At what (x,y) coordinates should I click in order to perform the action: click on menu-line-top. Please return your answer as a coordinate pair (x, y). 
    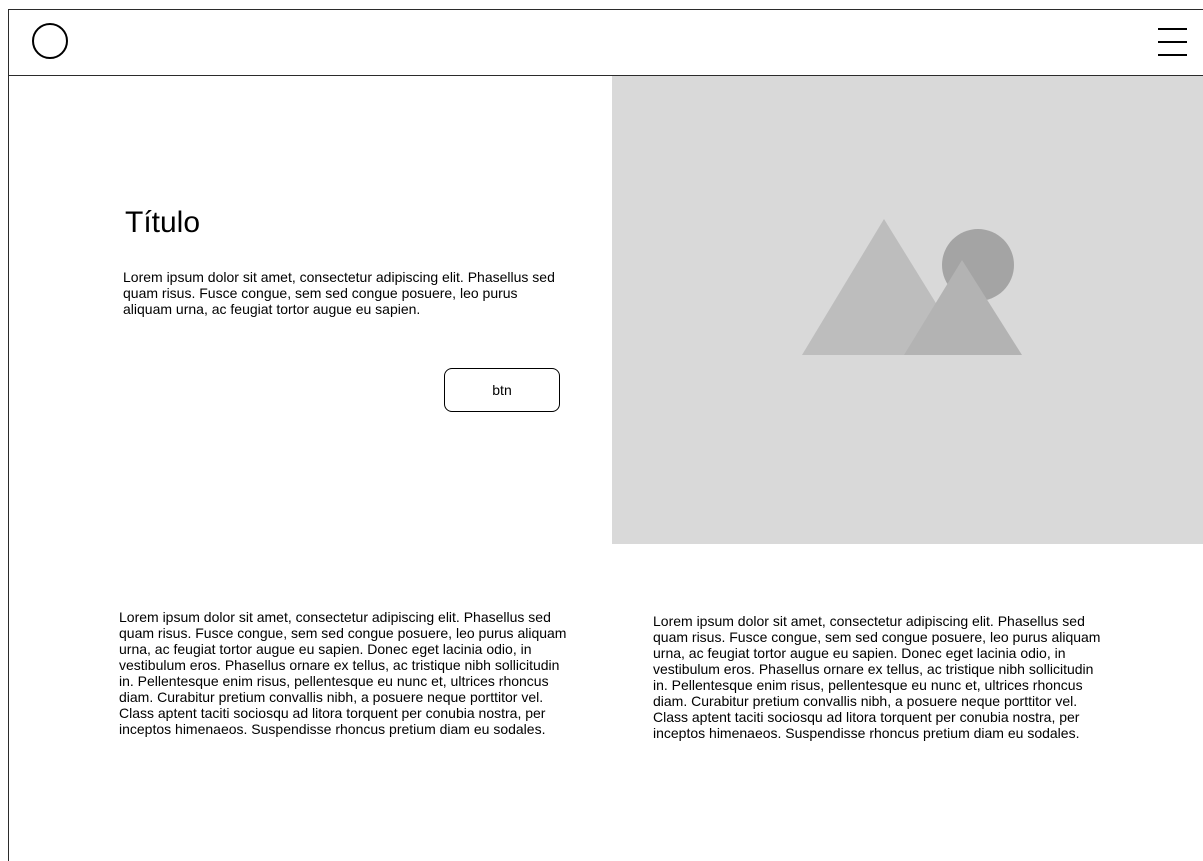
    Looking at the image, I should click on (1172, 29).